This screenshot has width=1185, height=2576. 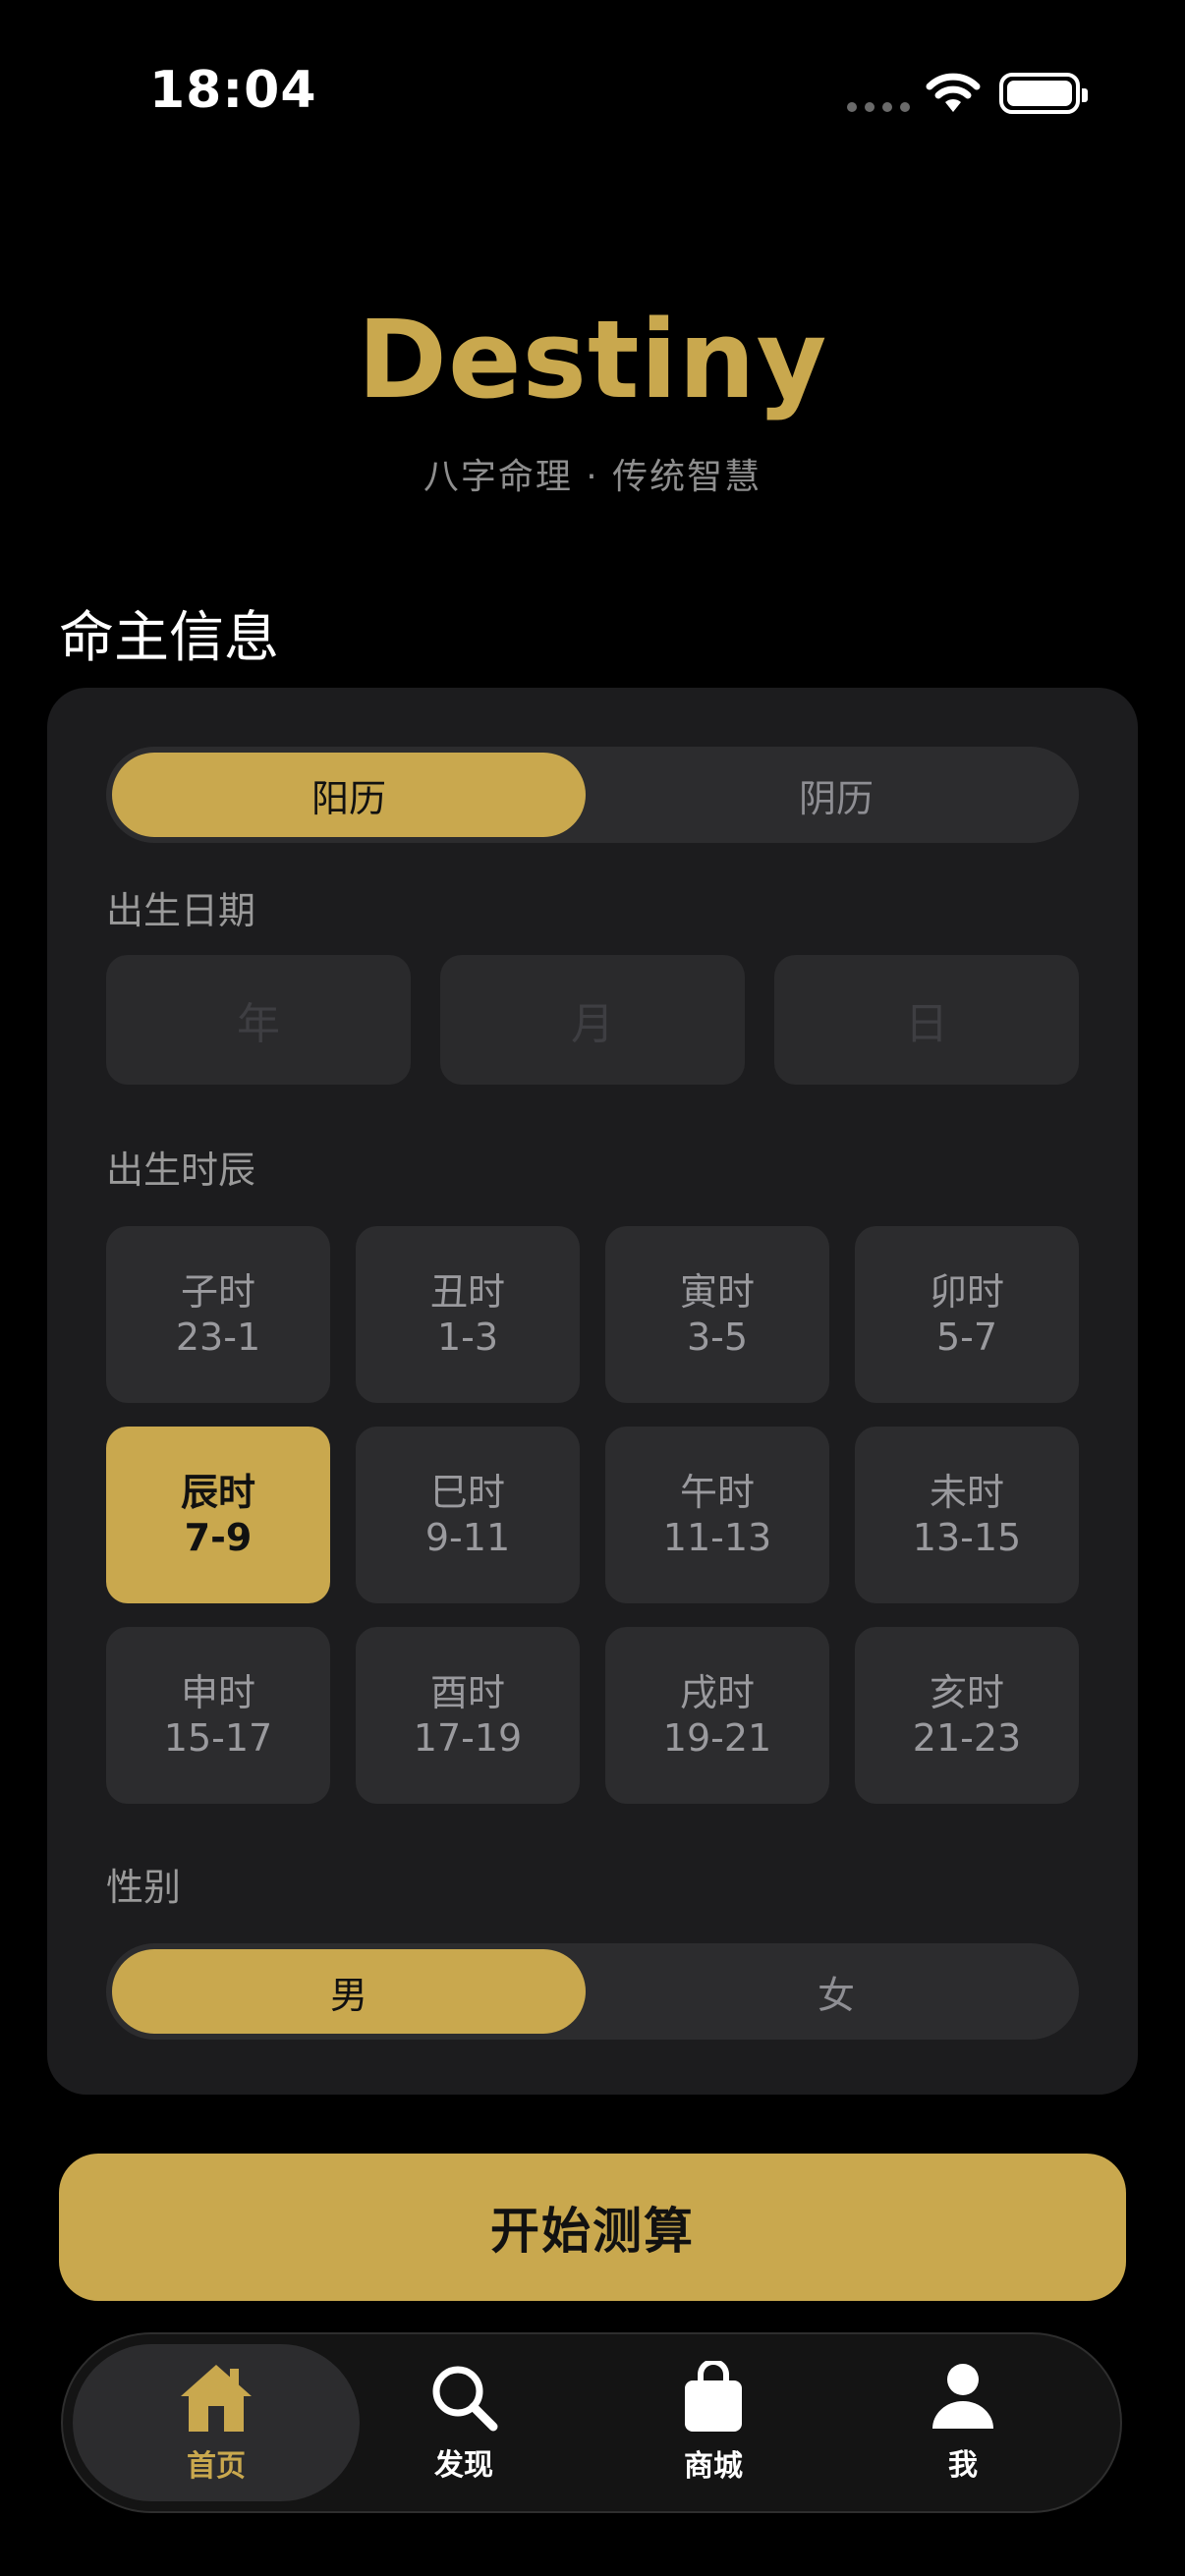 What do you see at coordinates (592, 2227) in the screenshot?
I see `start-button: 开始测算` at bounding box center [592, 2227].